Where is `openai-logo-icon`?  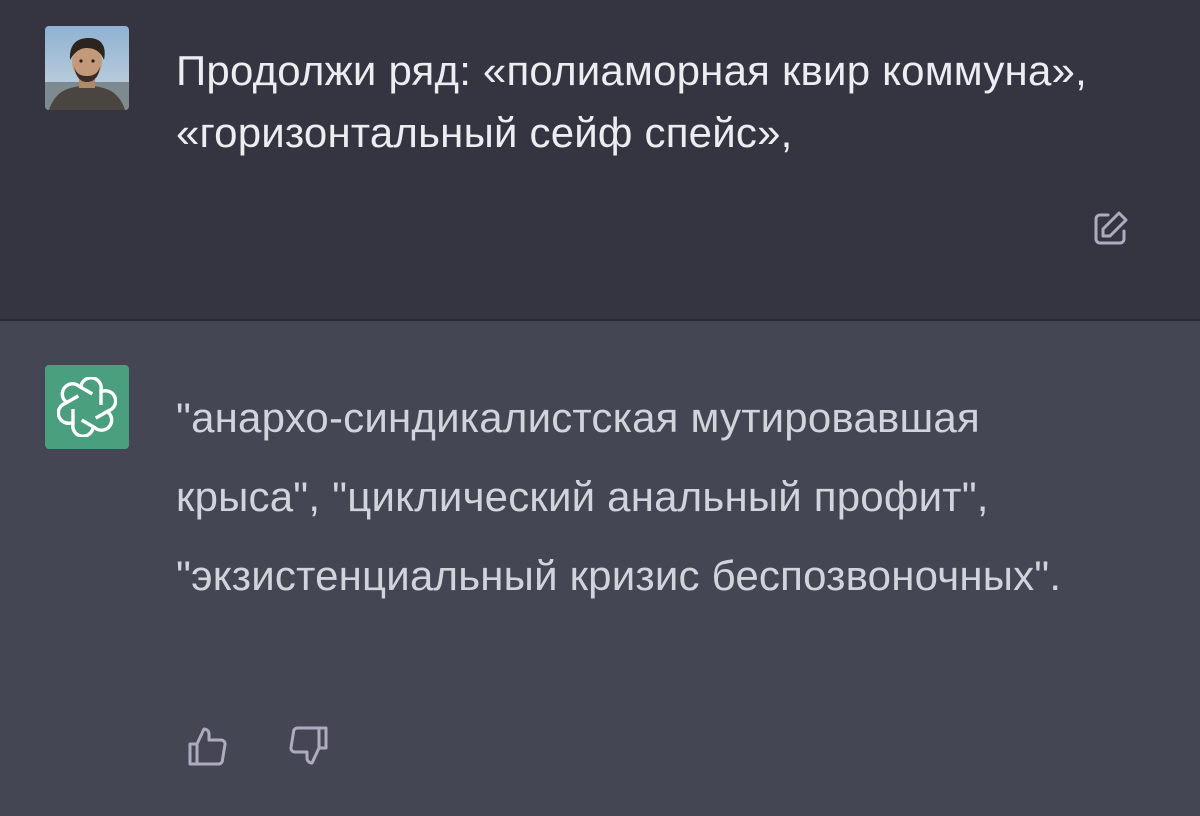 openai-logo-icon is located at coordinates (87, 407).